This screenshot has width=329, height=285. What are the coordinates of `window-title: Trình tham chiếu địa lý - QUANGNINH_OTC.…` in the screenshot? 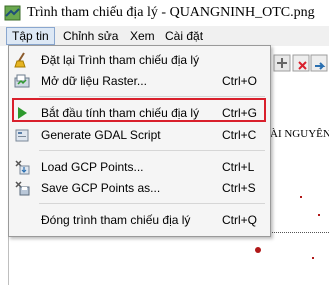 It's located at (171, 12).